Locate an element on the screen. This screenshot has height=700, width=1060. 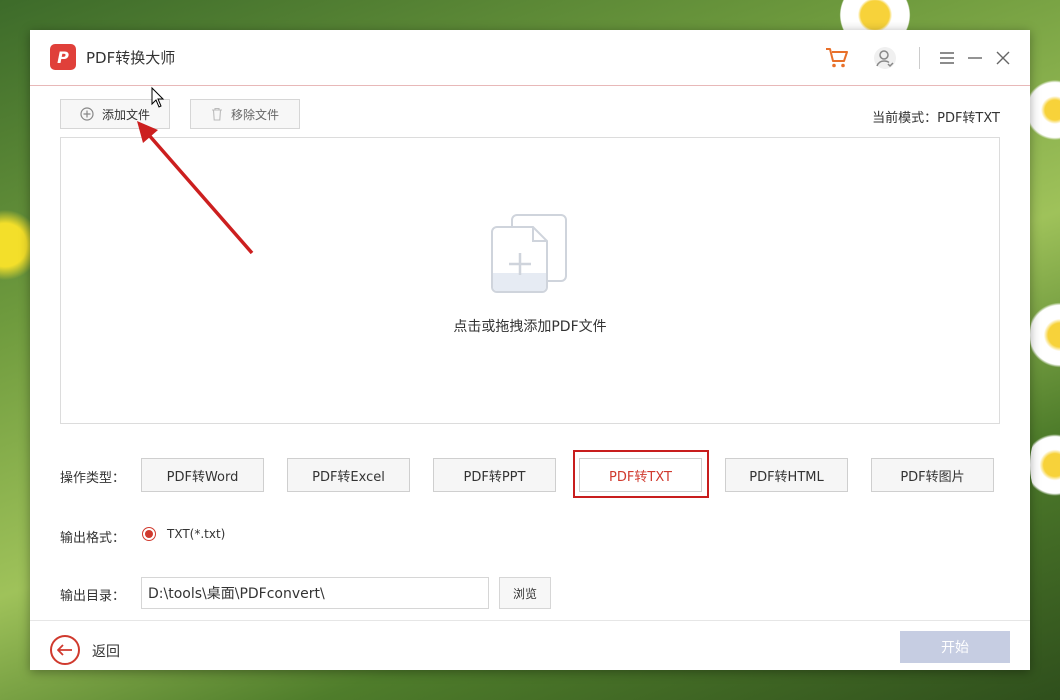
logo-icon: P is located at coordinates (63, 57).